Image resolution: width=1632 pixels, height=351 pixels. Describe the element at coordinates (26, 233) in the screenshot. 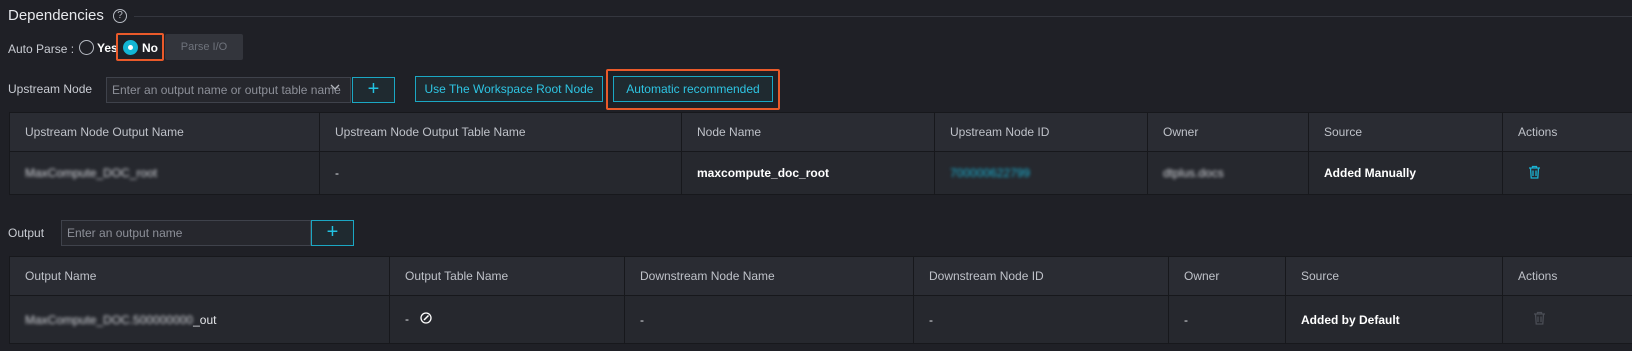

I see `output-label: Output` at that location.